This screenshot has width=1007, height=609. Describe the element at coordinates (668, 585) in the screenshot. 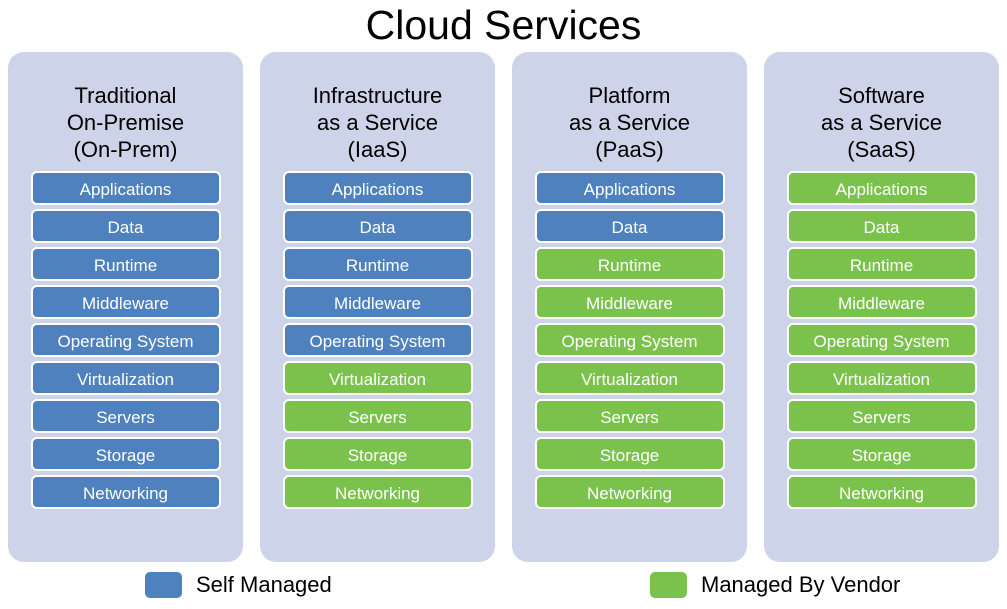

I see `legend-swatch-vendor` at that location.